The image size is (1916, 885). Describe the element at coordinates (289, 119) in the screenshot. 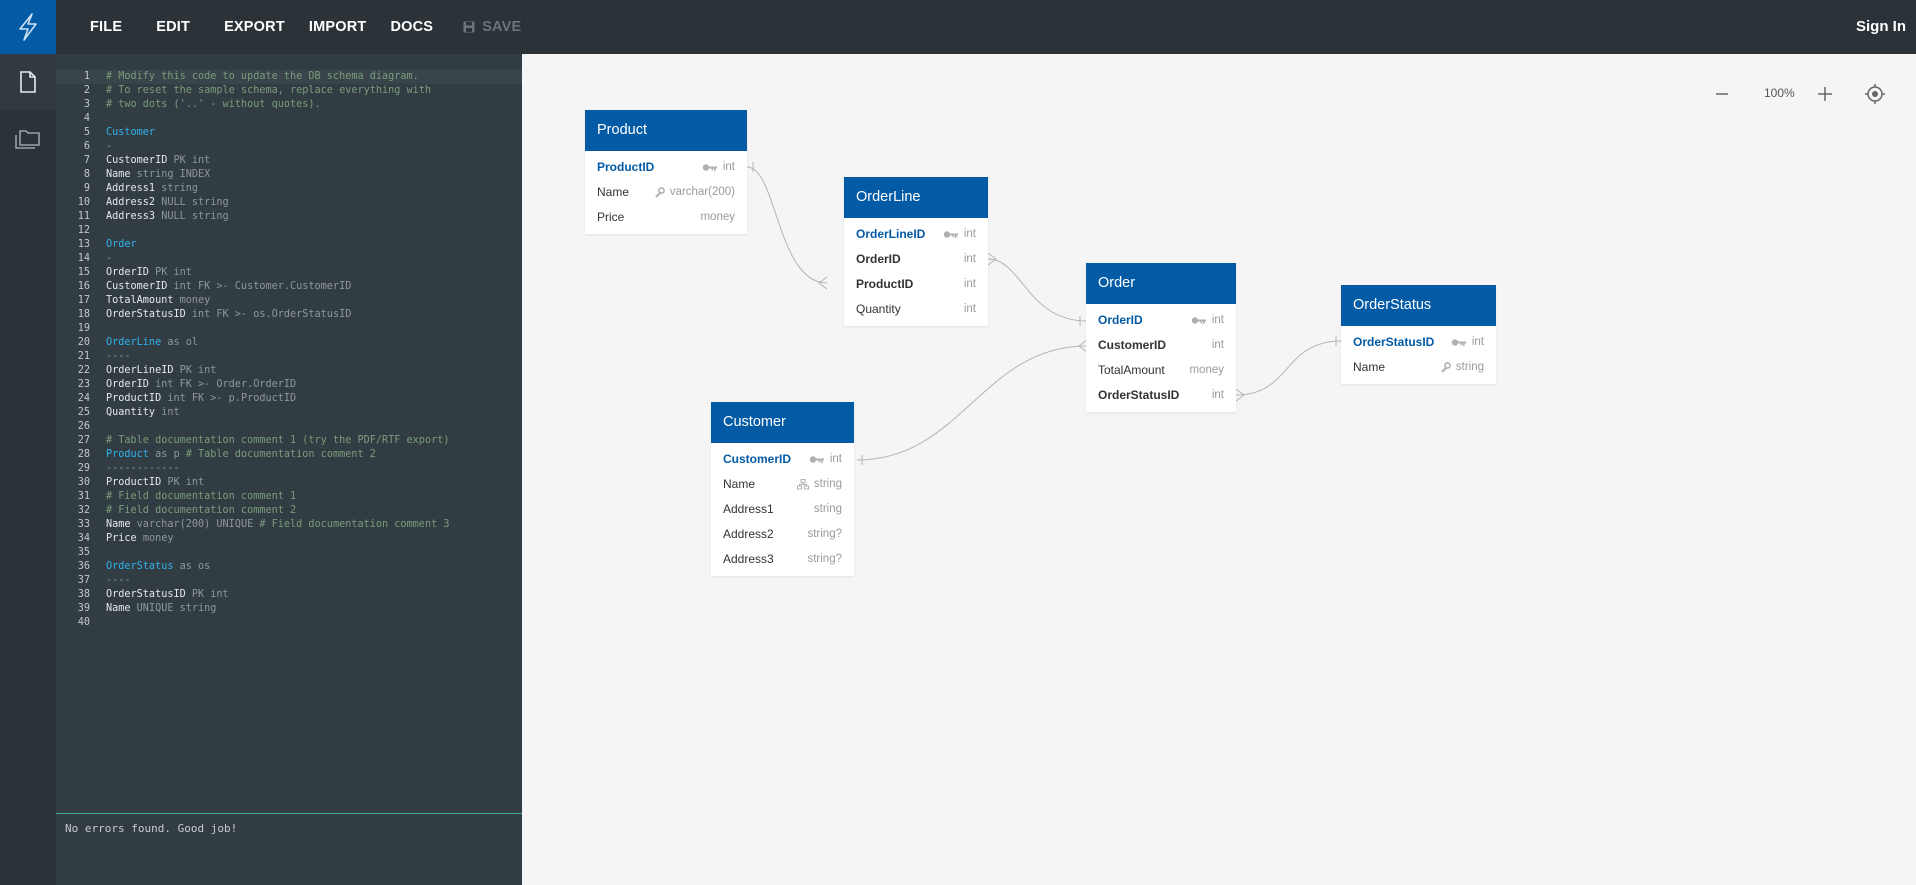

I see `code-line: 4` at that location.